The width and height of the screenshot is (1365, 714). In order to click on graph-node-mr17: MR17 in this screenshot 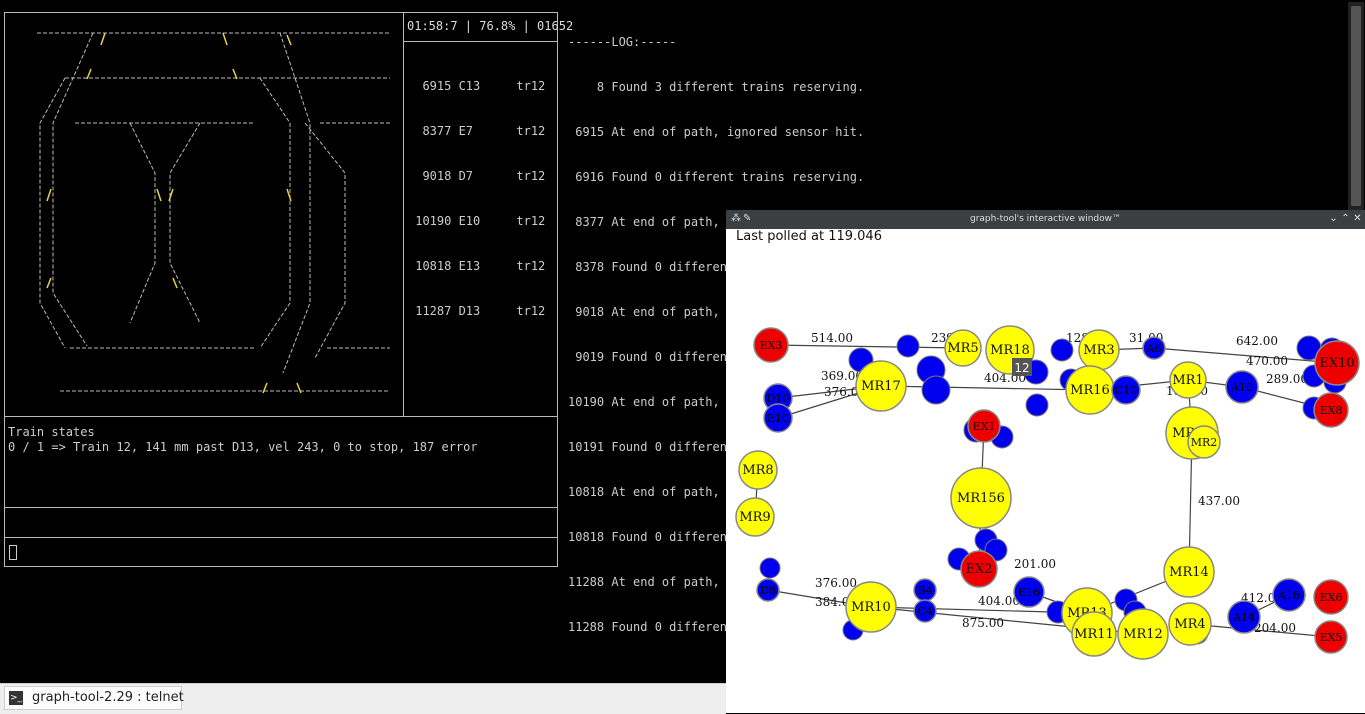, I will do `click(881, 386)`.